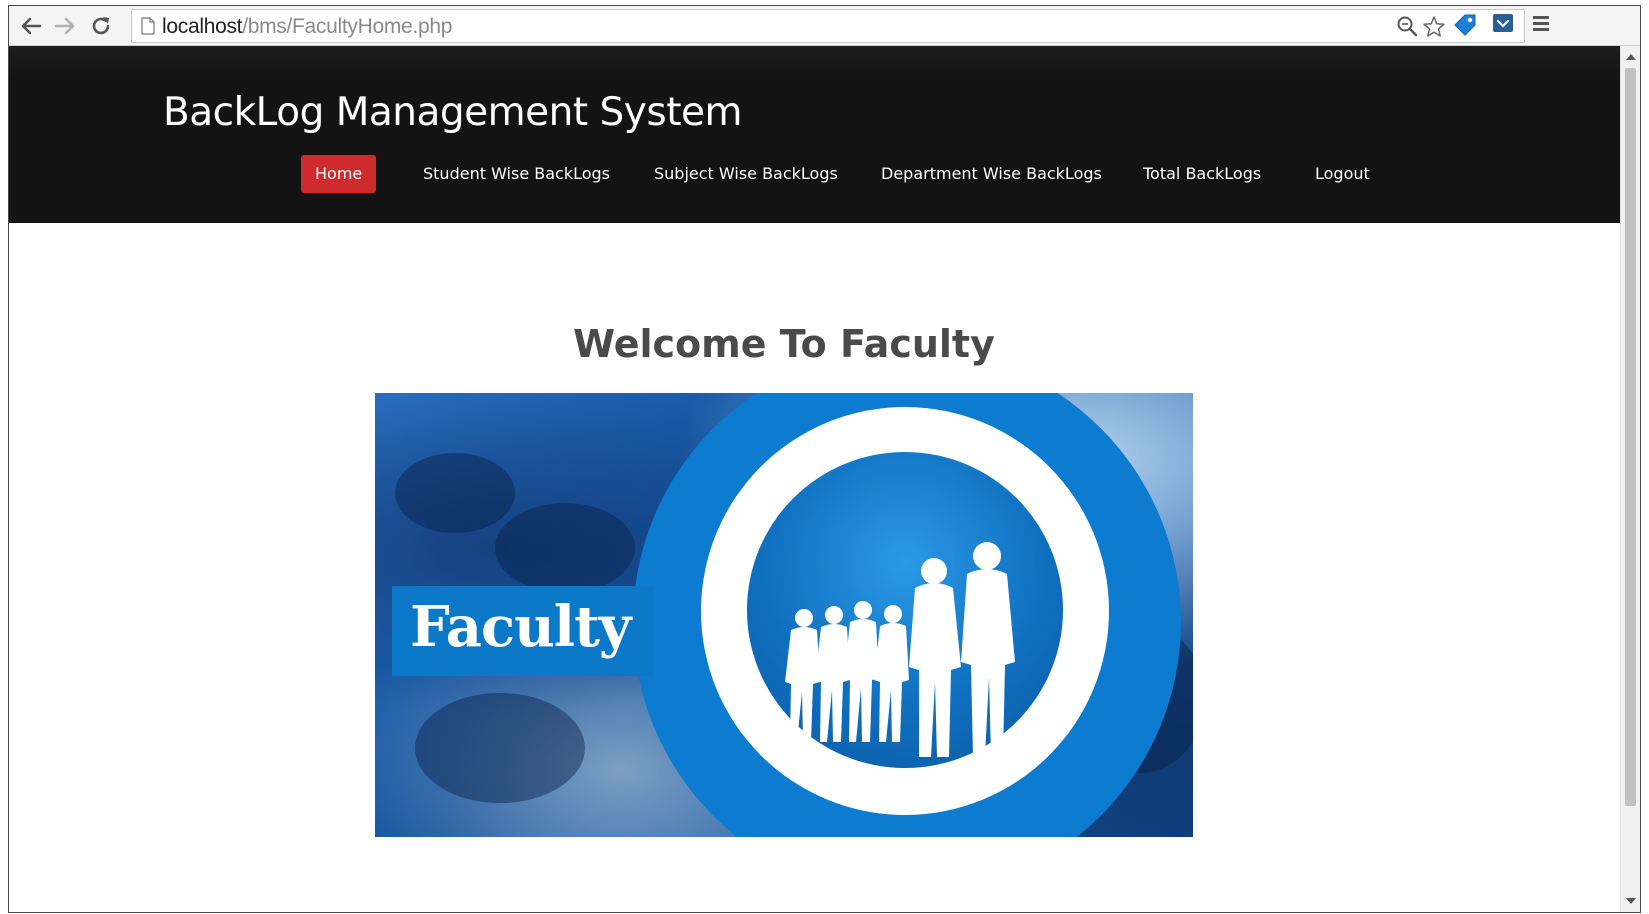 The width and height of the screenshot is (1649, 914). Describe the element at coordinates (784, 344) in the screenshot. I see `welcome-heading: Welcome To Faculty` at that location.